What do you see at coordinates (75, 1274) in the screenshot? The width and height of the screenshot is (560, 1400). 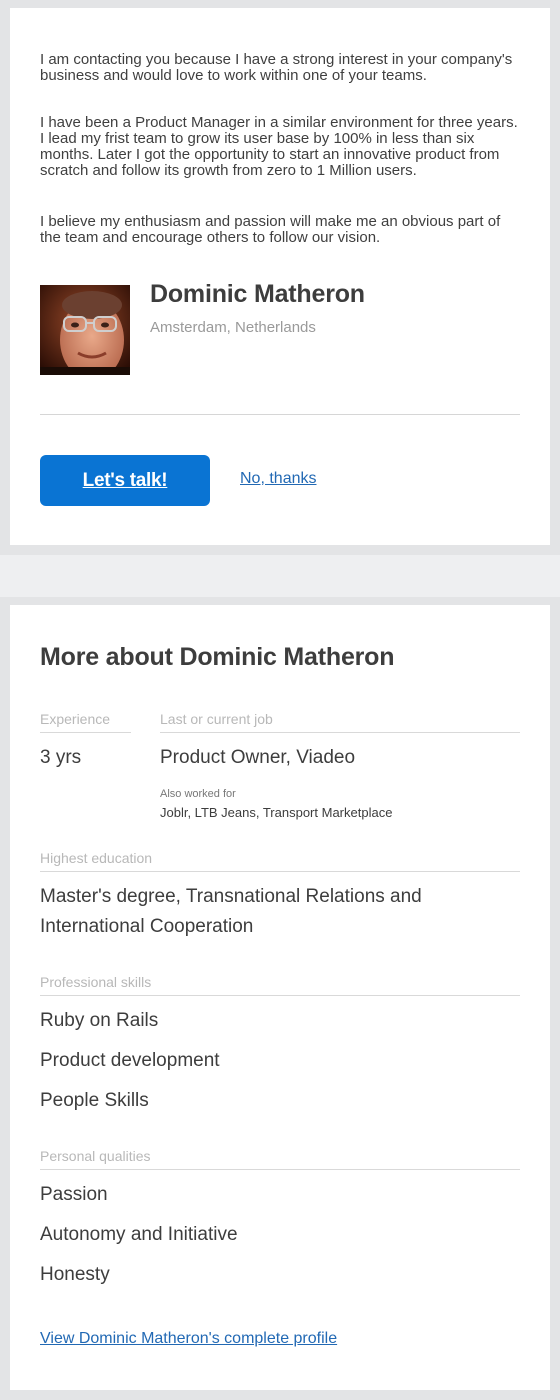 I see `quality-item: Honesty` at bounding box center [75, 1274].